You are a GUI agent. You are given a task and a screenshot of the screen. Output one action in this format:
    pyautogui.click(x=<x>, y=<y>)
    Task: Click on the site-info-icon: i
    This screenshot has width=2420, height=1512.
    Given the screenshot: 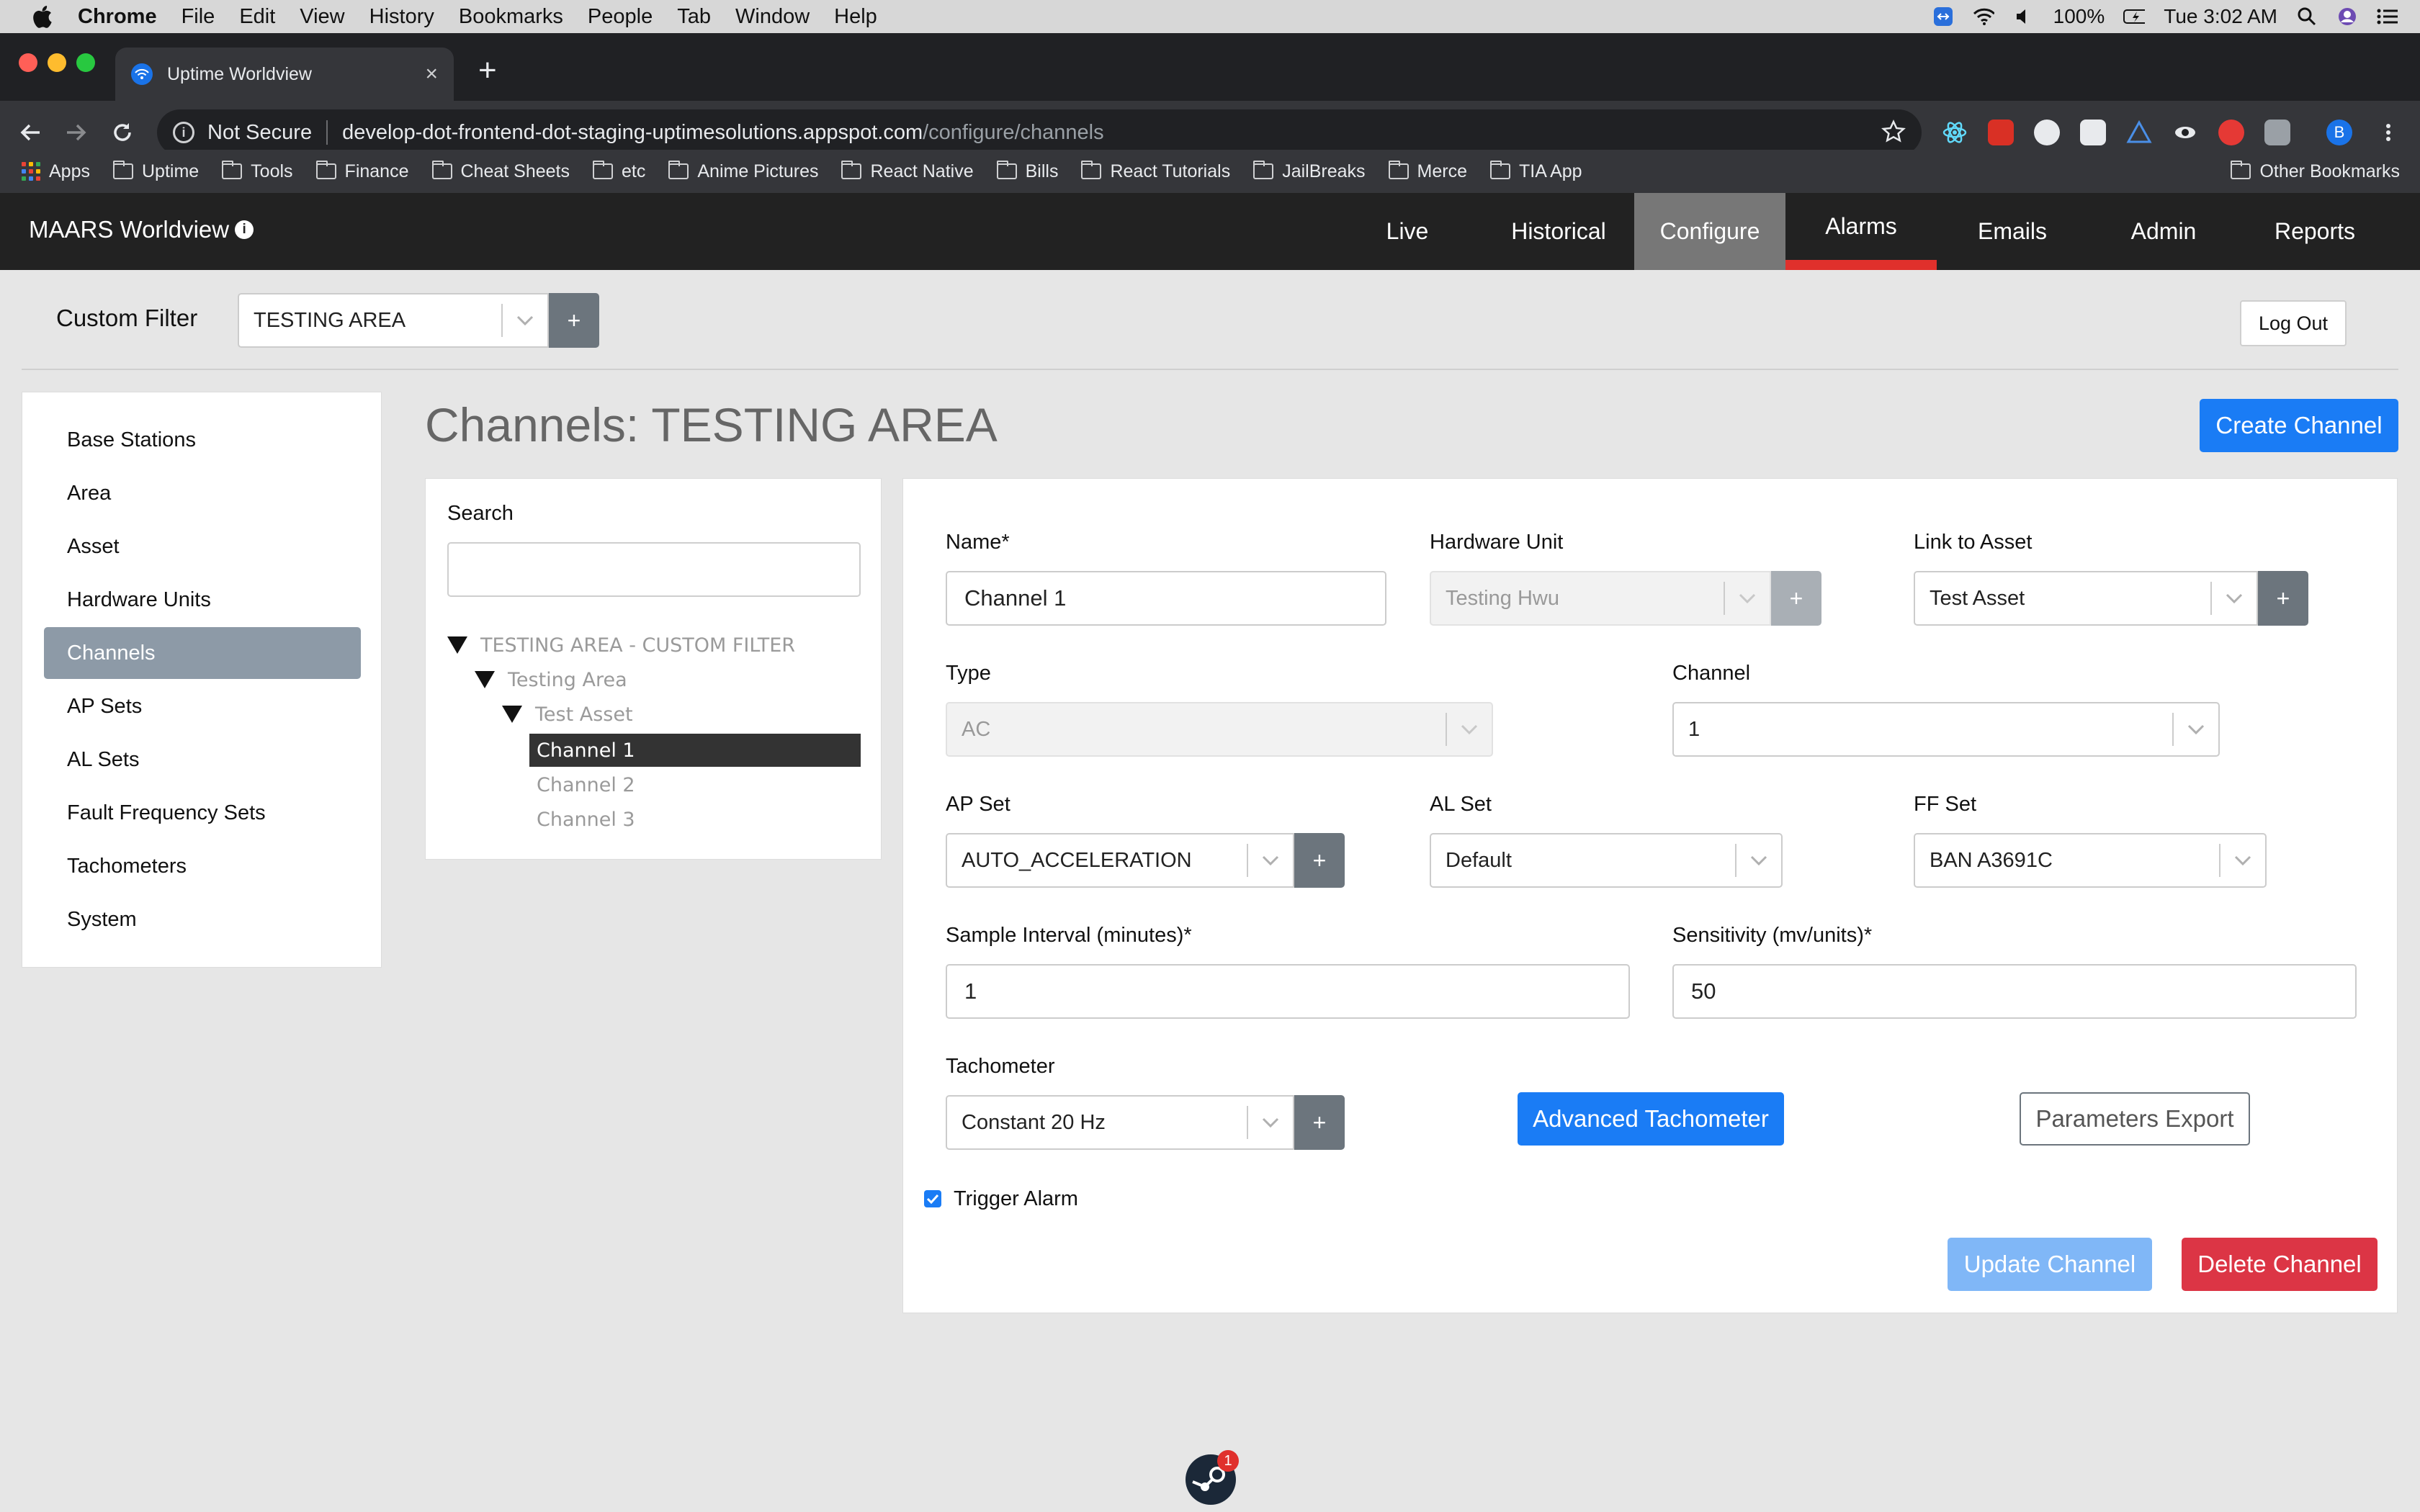 What is the action you would take?
    pyautogui.click(x=183, y=132)
    